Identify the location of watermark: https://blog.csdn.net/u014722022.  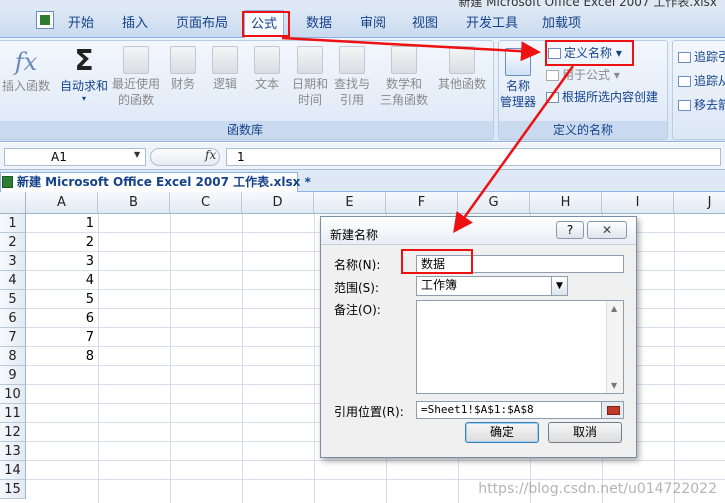
(597, 489).